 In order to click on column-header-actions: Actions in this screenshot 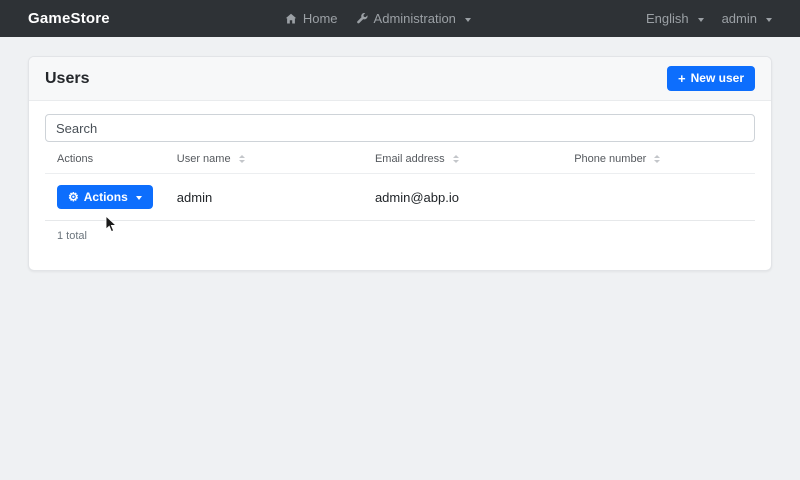, I will do `click(105, 159)`.